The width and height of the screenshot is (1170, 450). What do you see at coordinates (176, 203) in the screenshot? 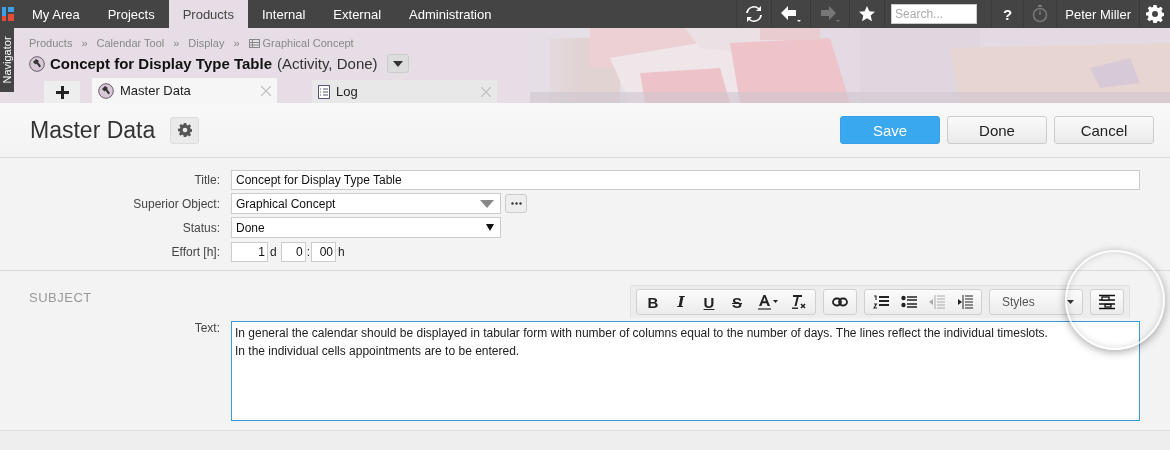
I see `field-label: Superior Object:` at bounding box center [176, 203].